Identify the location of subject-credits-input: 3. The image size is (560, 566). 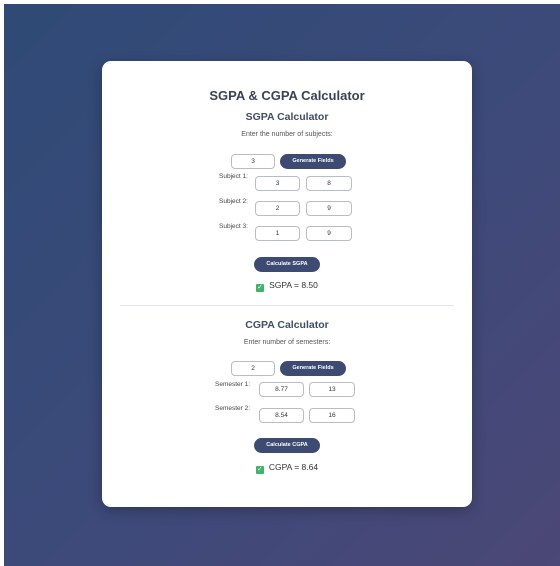
(277, 183).